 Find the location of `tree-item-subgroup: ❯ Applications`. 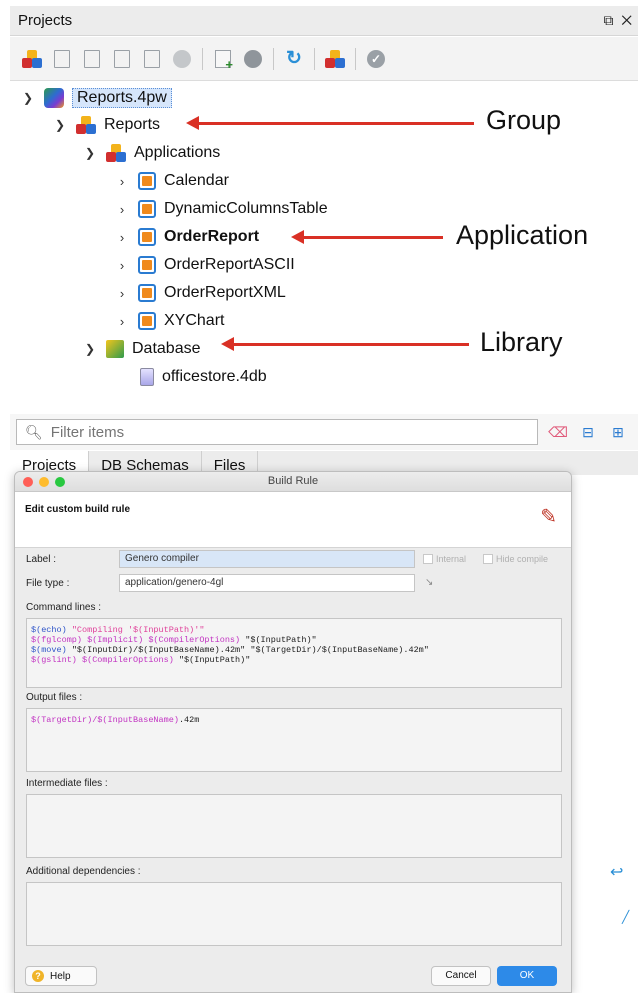

tree-item-subgroup: ❯ Applications is located at coordinates (150, 153).